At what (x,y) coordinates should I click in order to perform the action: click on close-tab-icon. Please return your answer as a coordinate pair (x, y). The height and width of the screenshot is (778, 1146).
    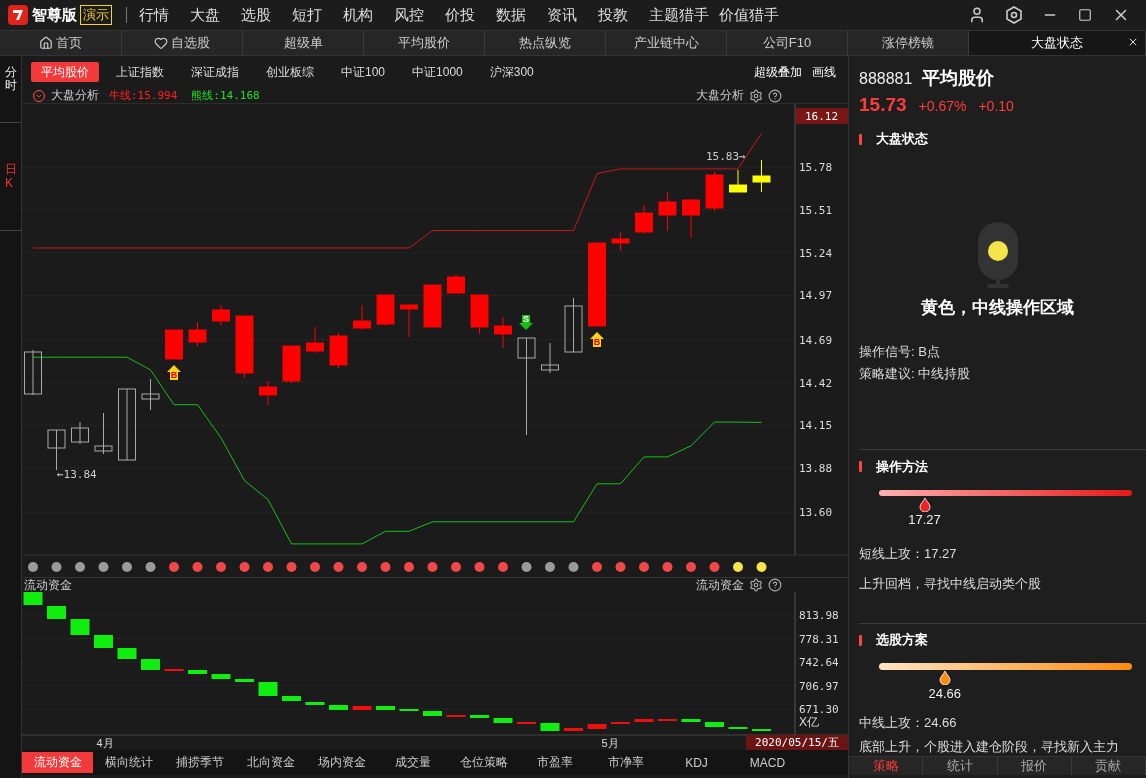
    Looking at the image, I should click on (1133, 42).